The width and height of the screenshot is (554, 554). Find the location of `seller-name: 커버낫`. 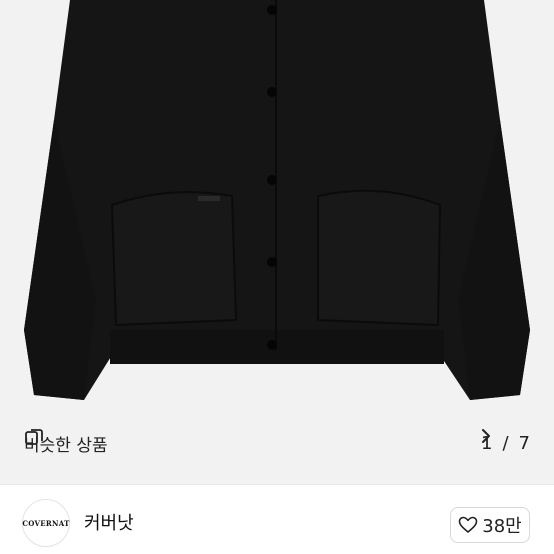

seller-name: 커버낫 is located at coordinates (109, 522).